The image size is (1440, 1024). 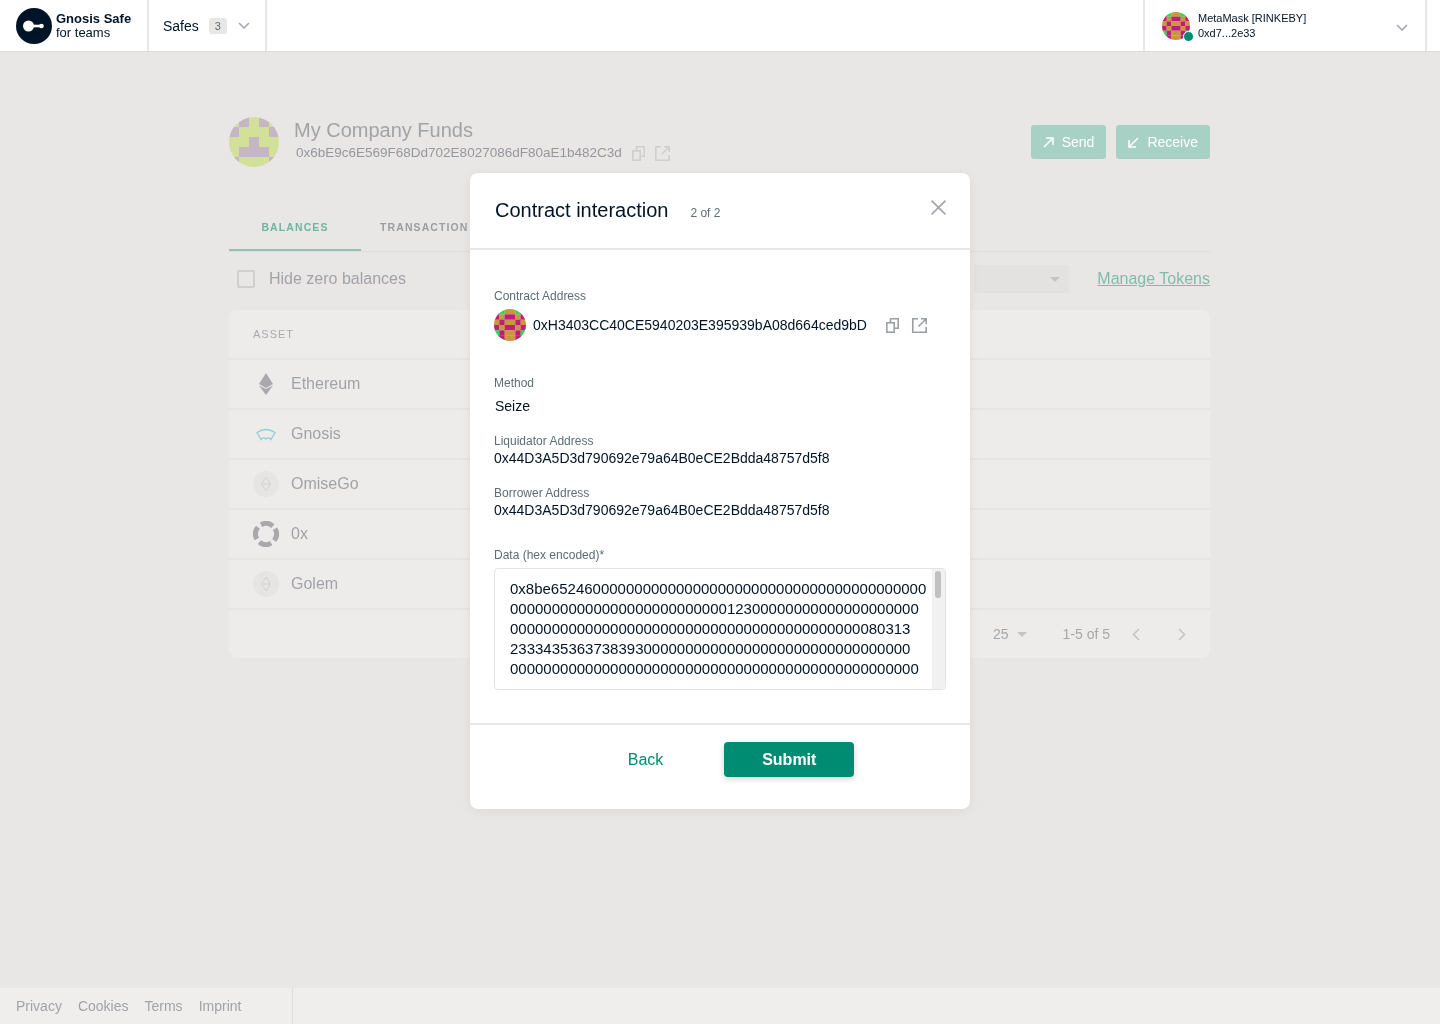 What do you see at coordinates (217, 25) in the screenshot?
I see `count-badge: 3` at bounding box center [217, 25].